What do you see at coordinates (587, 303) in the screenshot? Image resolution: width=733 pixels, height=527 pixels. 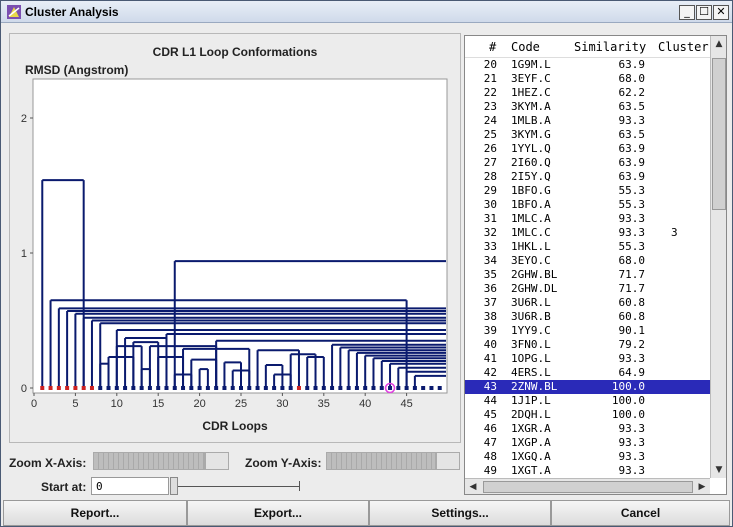 I see `table-row: 37 3U6R.L 60.8` at bounding box center [587, 303].